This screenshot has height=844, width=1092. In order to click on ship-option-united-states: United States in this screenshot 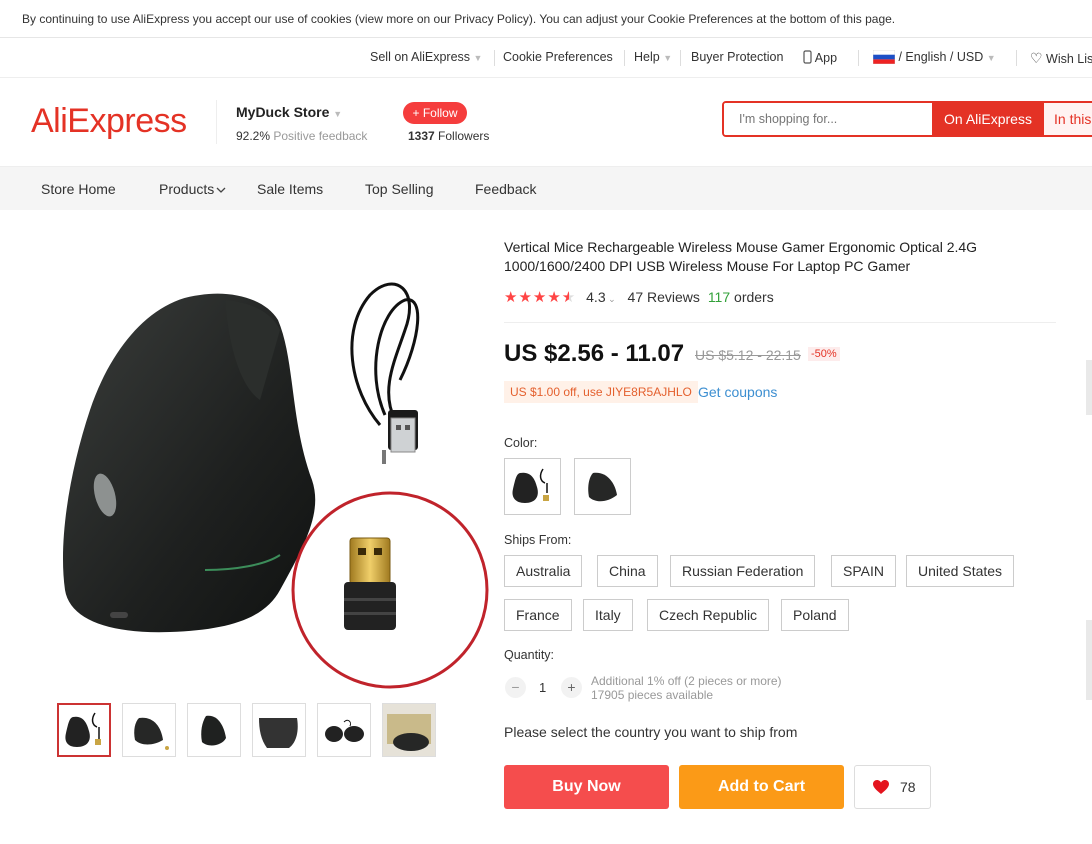, I will do `click(960, 571)`.